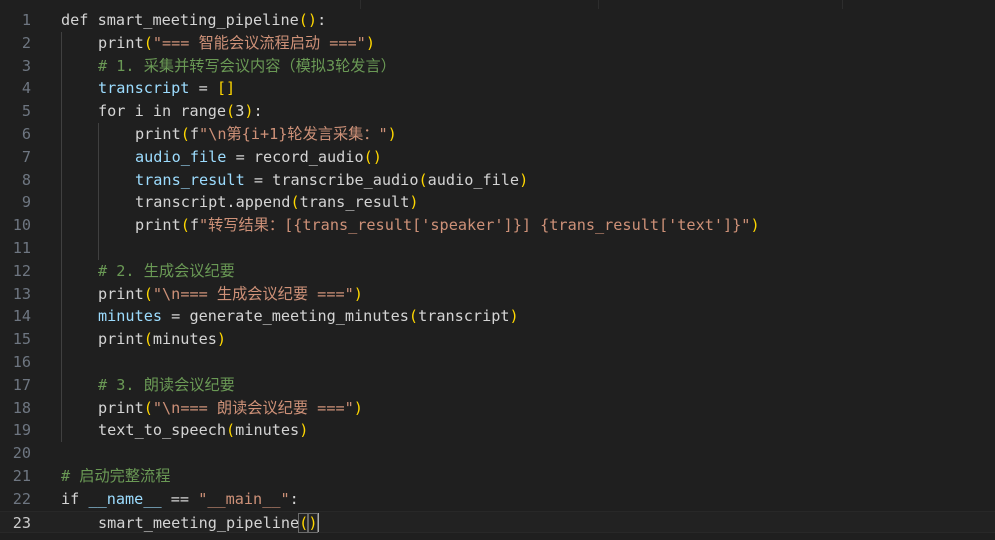 Image resolution: width=995 pixels, height=540 pixels. Describe the element at coordinates (217, 134) in the screenshot. I see `code-token: \n` at that location.